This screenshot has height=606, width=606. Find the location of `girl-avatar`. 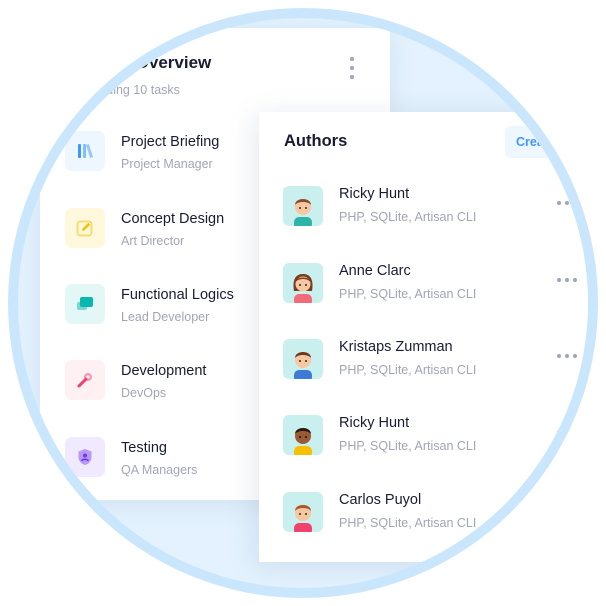

girl-avatar is located at coordinates (303, 283).